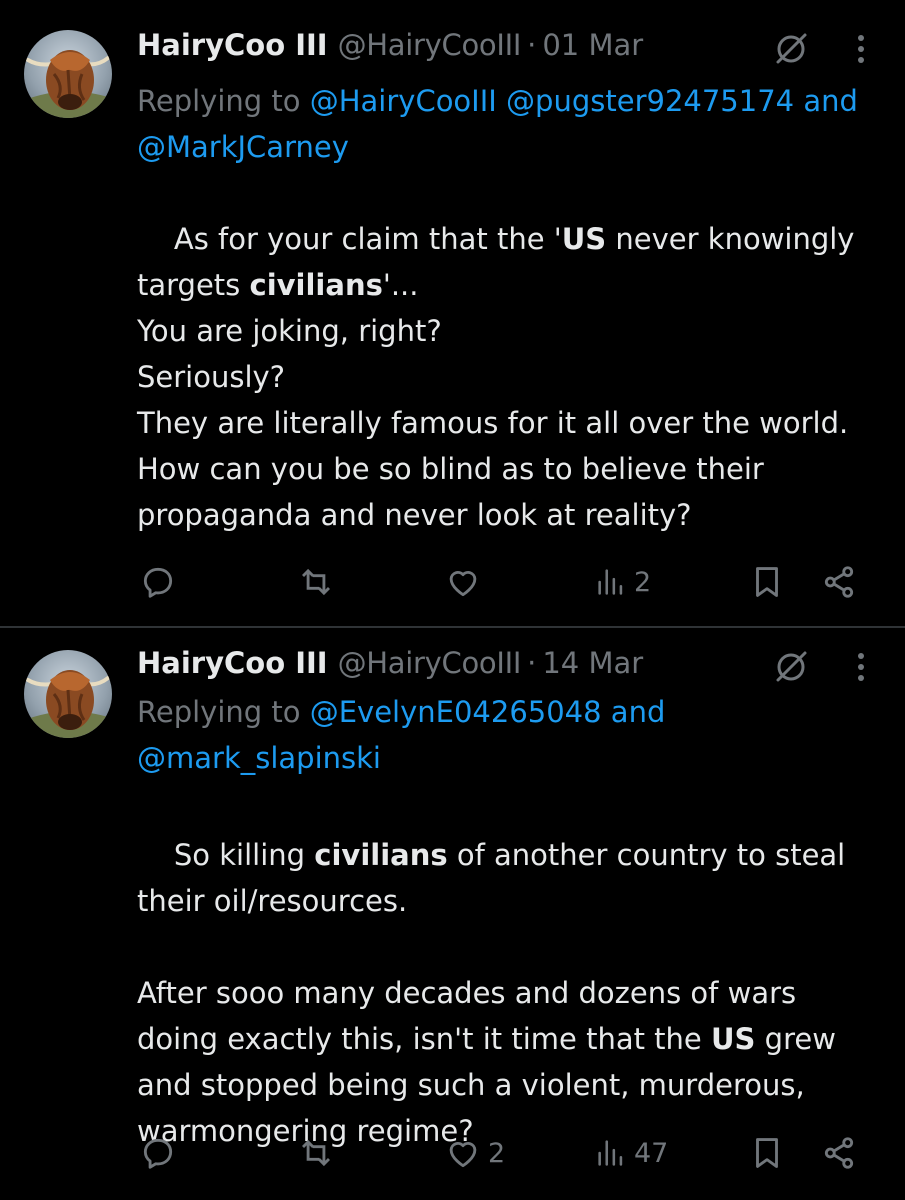 This screenshot has width=905, height=1200. What do you see at coordinates (592, 45) in the screenshot?
I see `post-date: 01 Mar` at bounding box center [592, 45].